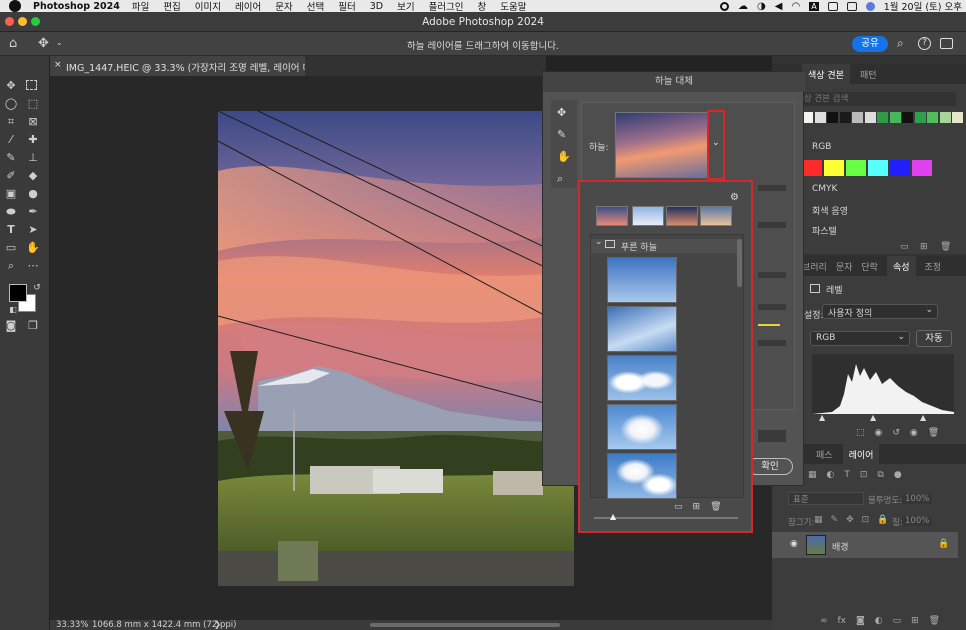  Describe the element at coordinates (11, 122) in the screenshot. I see `crop-icon: ⌗` at that location.